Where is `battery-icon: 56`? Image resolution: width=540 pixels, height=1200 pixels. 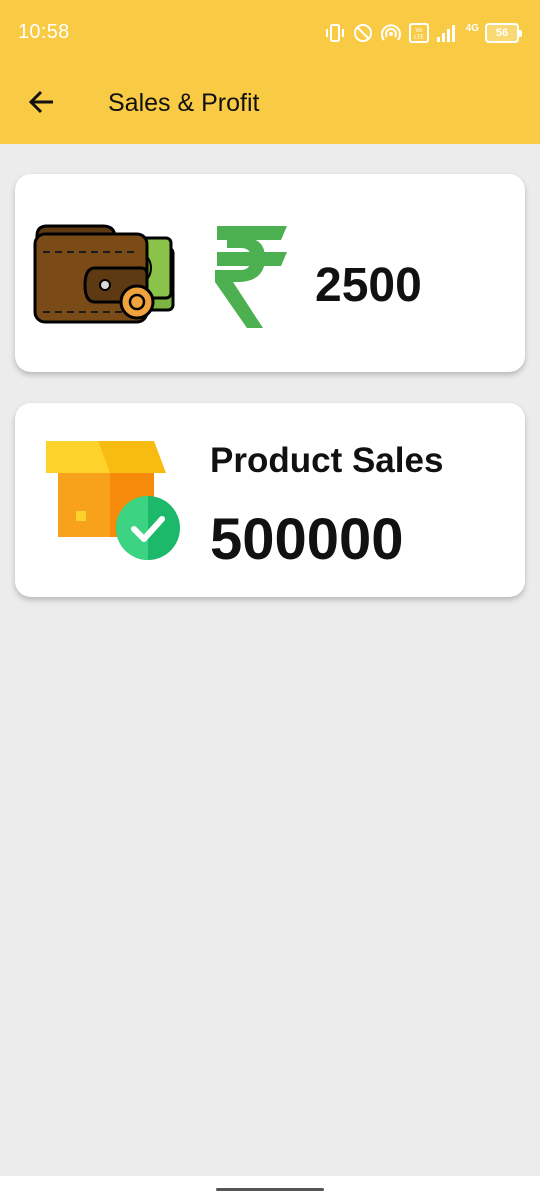
battery-icon: 56 is located at coordinates (503, 33).